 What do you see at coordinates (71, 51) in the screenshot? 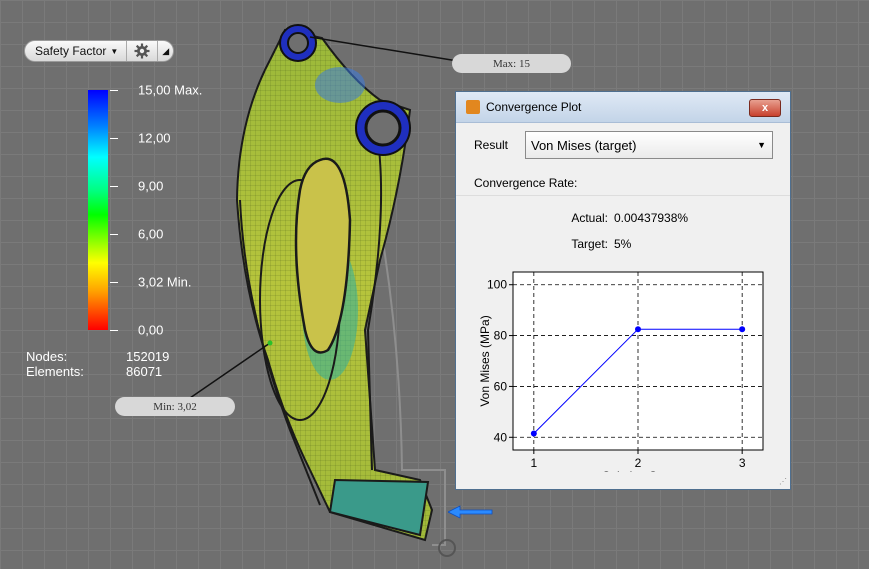
I see `result-type-label: Safety Factor` at bounding box center [71, 51].